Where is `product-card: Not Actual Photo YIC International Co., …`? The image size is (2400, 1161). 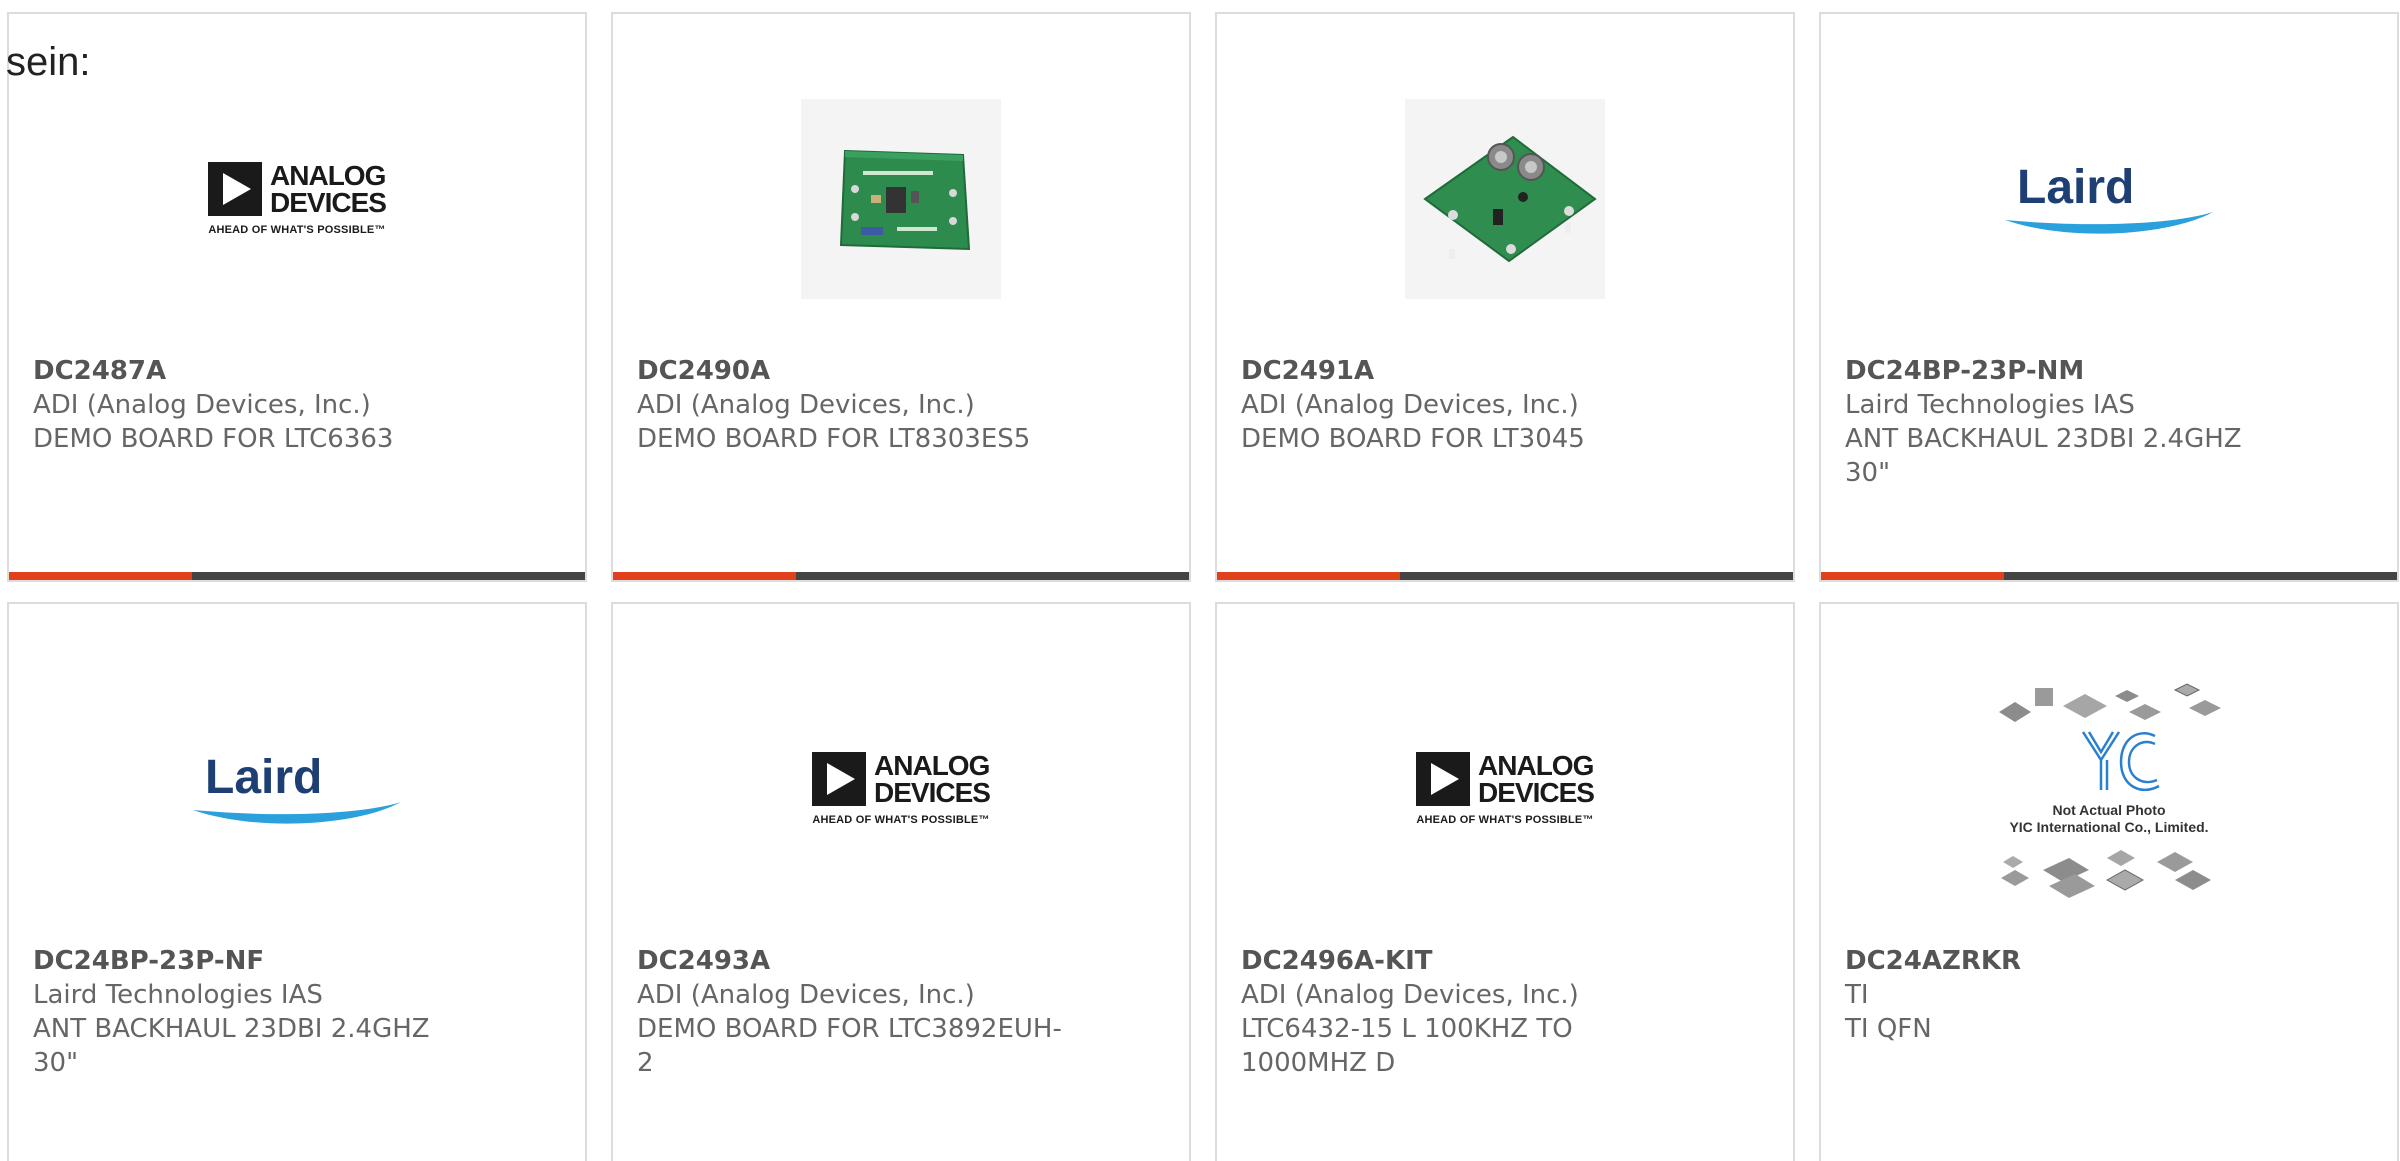 product-card: Not Actual Photo YIC International Co., … is located at coordinates (2109, 881).